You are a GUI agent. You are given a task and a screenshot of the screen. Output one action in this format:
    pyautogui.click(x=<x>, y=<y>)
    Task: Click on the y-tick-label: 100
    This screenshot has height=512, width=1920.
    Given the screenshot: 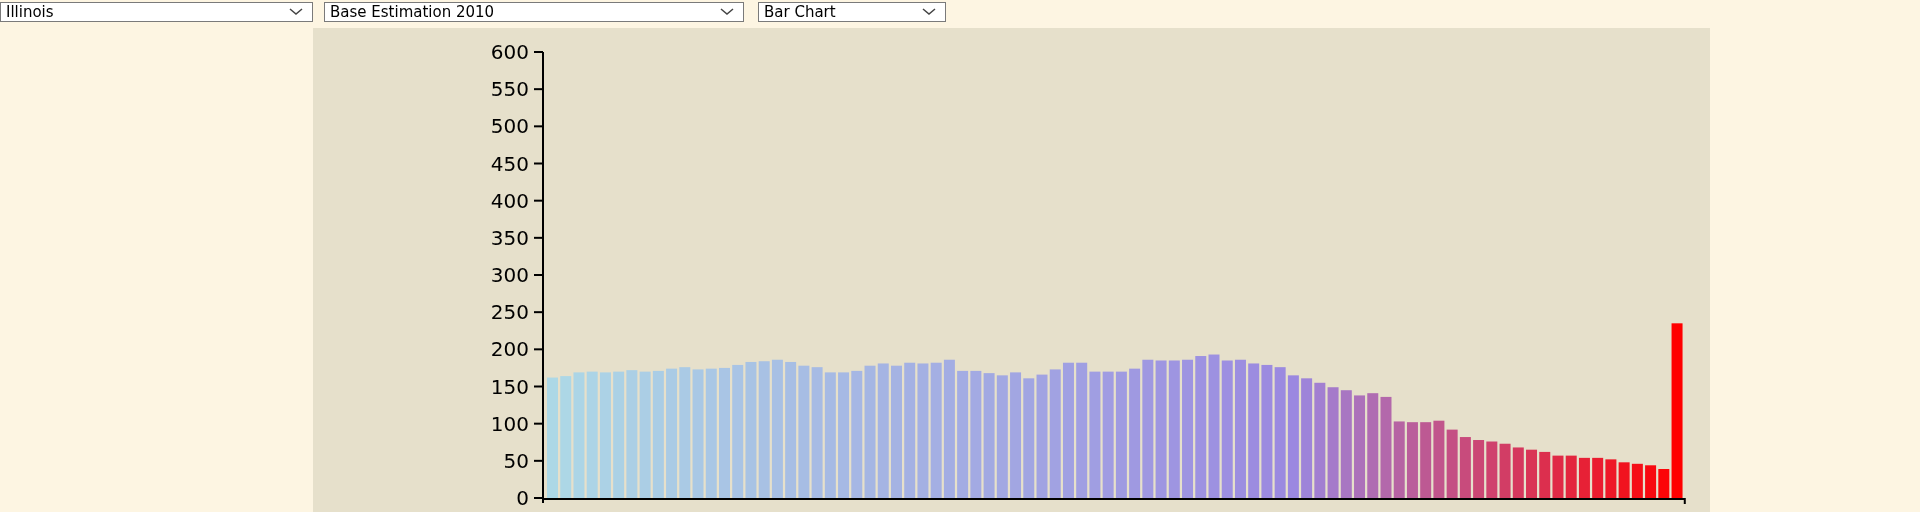 What is the action you would take?
    pyautogui.click(x=509, y=423)
    